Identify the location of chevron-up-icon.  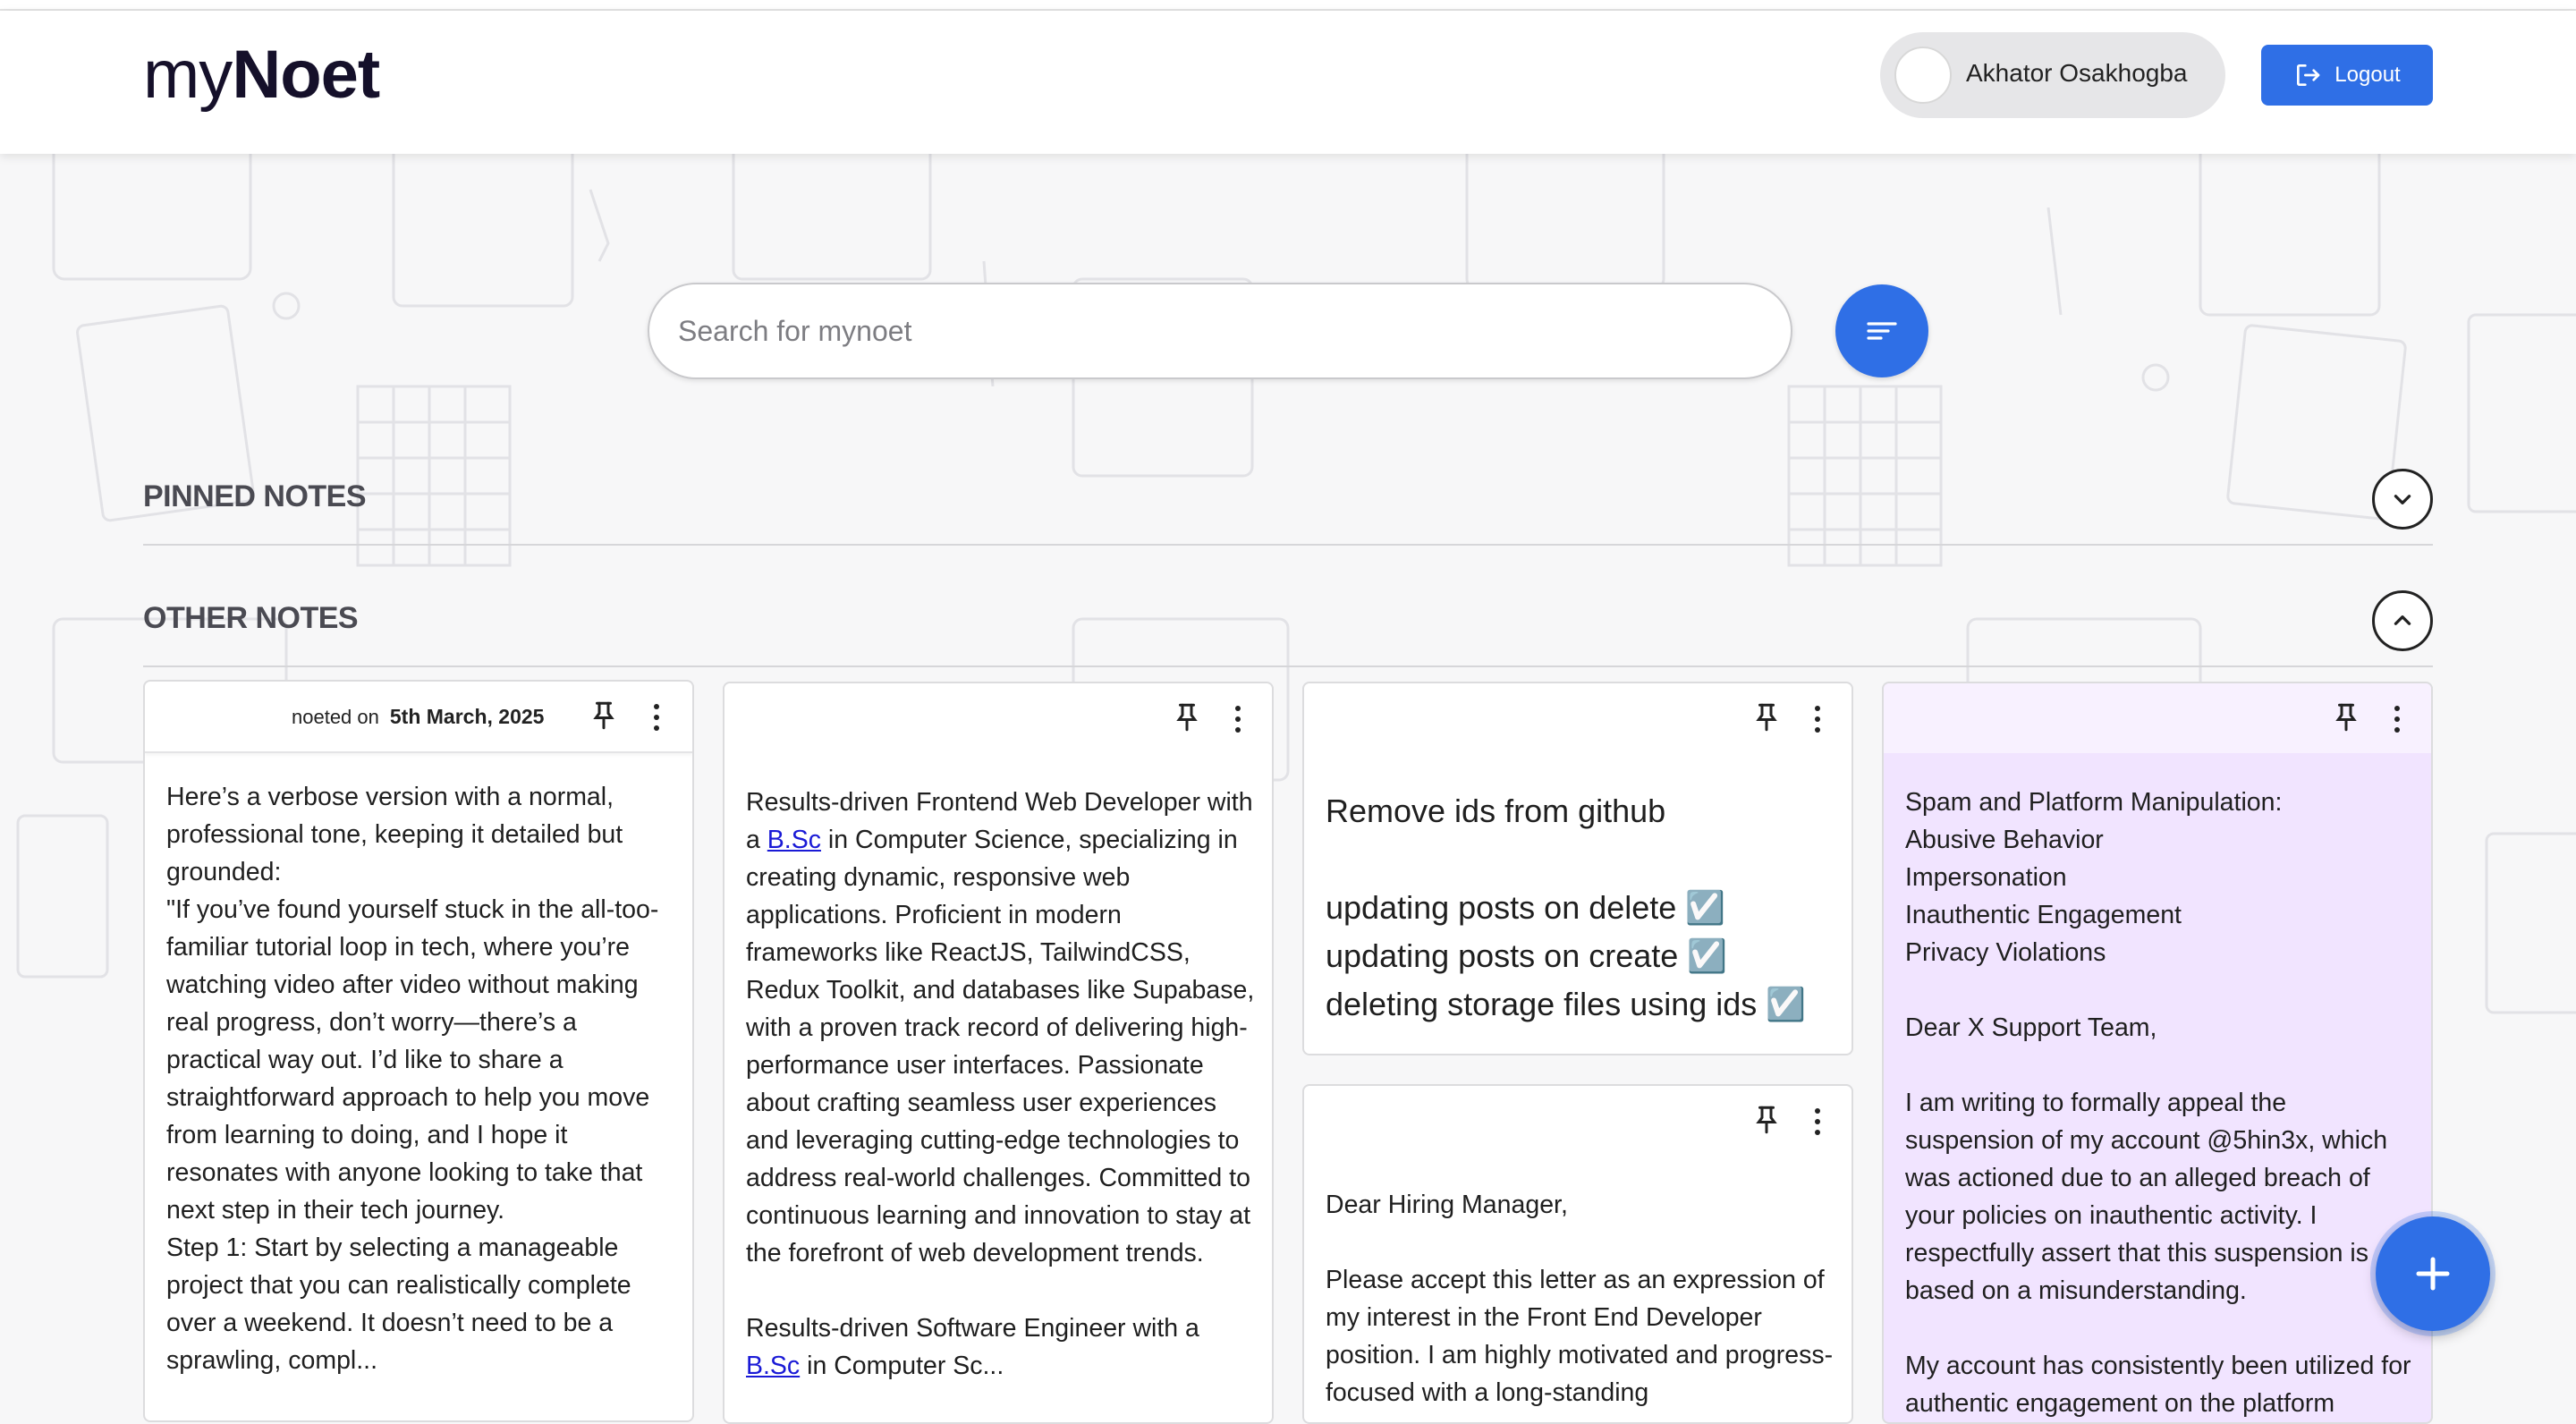
(2402, 620).